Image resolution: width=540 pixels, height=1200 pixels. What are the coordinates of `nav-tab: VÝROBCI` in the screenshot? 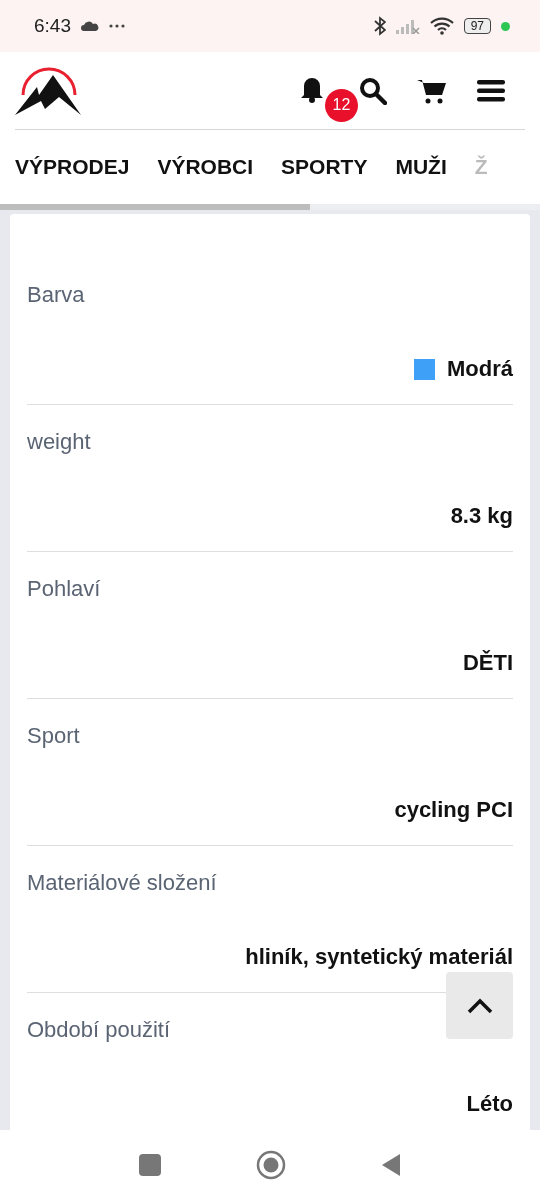 It's located at (205, 167).